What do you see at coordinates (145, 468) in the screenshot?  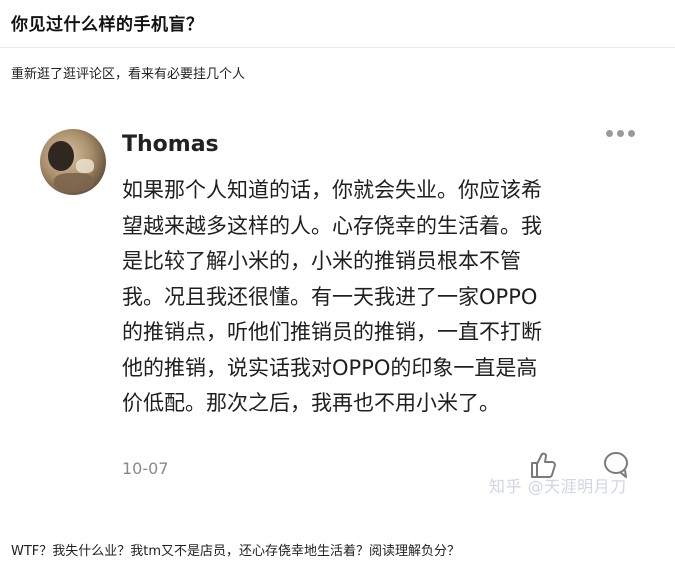 I see `comment-date: 10-07` at bounding box center [145, 468].